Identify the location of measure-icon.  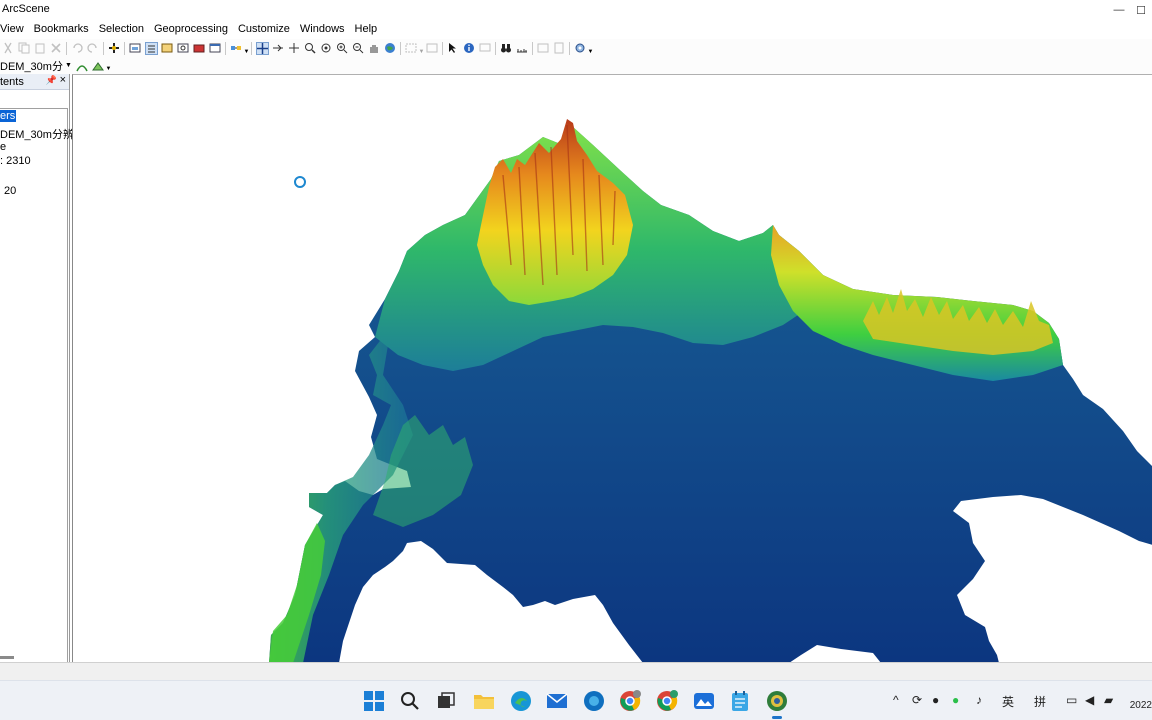
(522, 48).